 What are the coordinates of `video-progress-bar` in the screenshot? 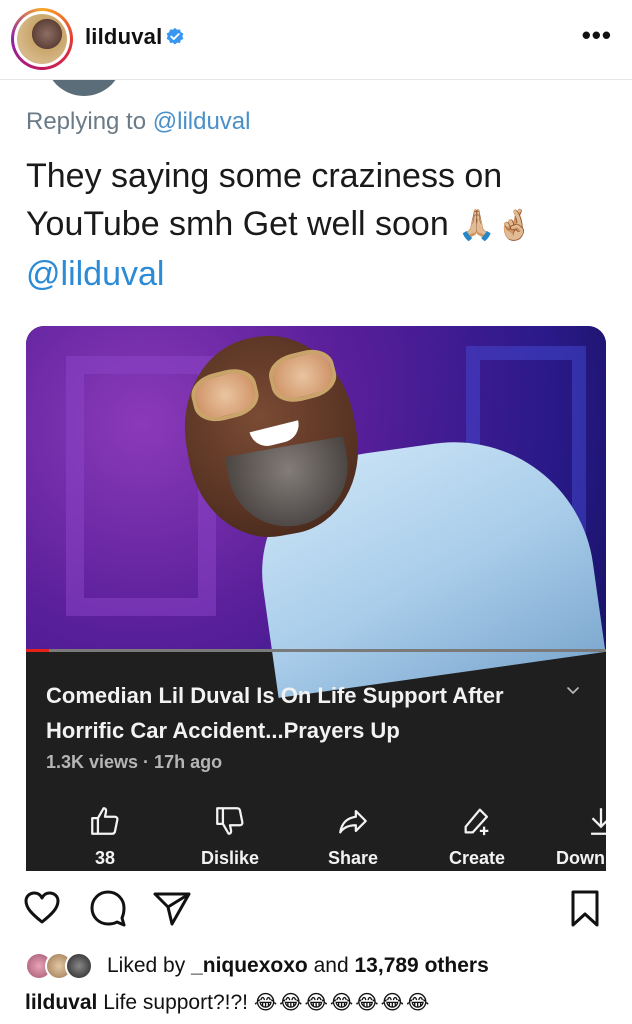 It's located at (316, 650).